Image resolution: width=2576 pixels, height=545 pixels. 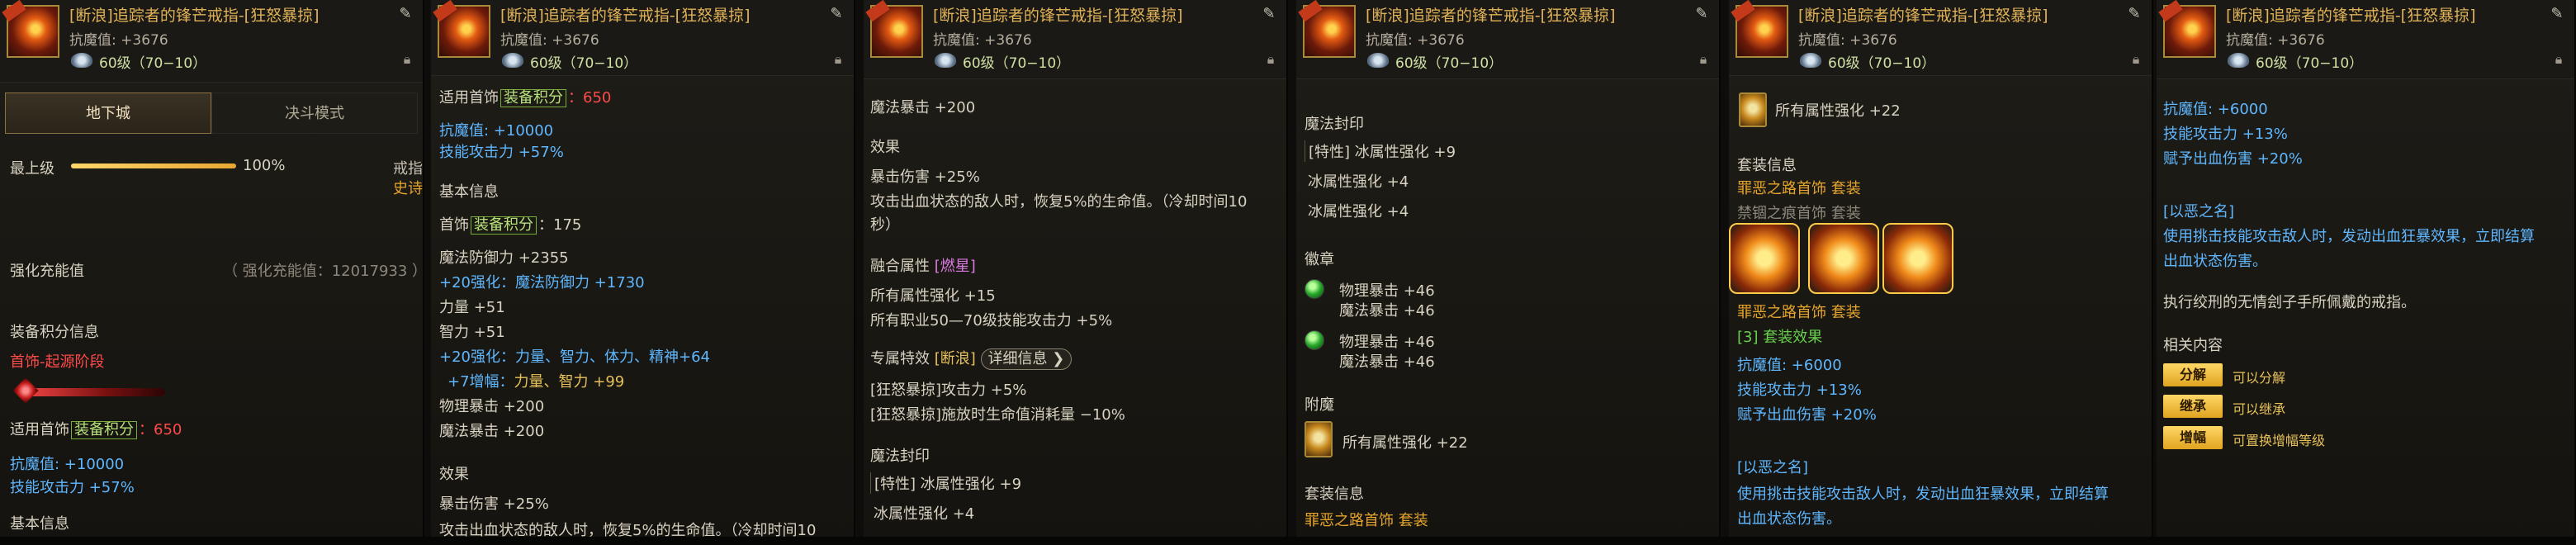 I want to click on item-rarity: 史诗, so click(x=408, y=188).